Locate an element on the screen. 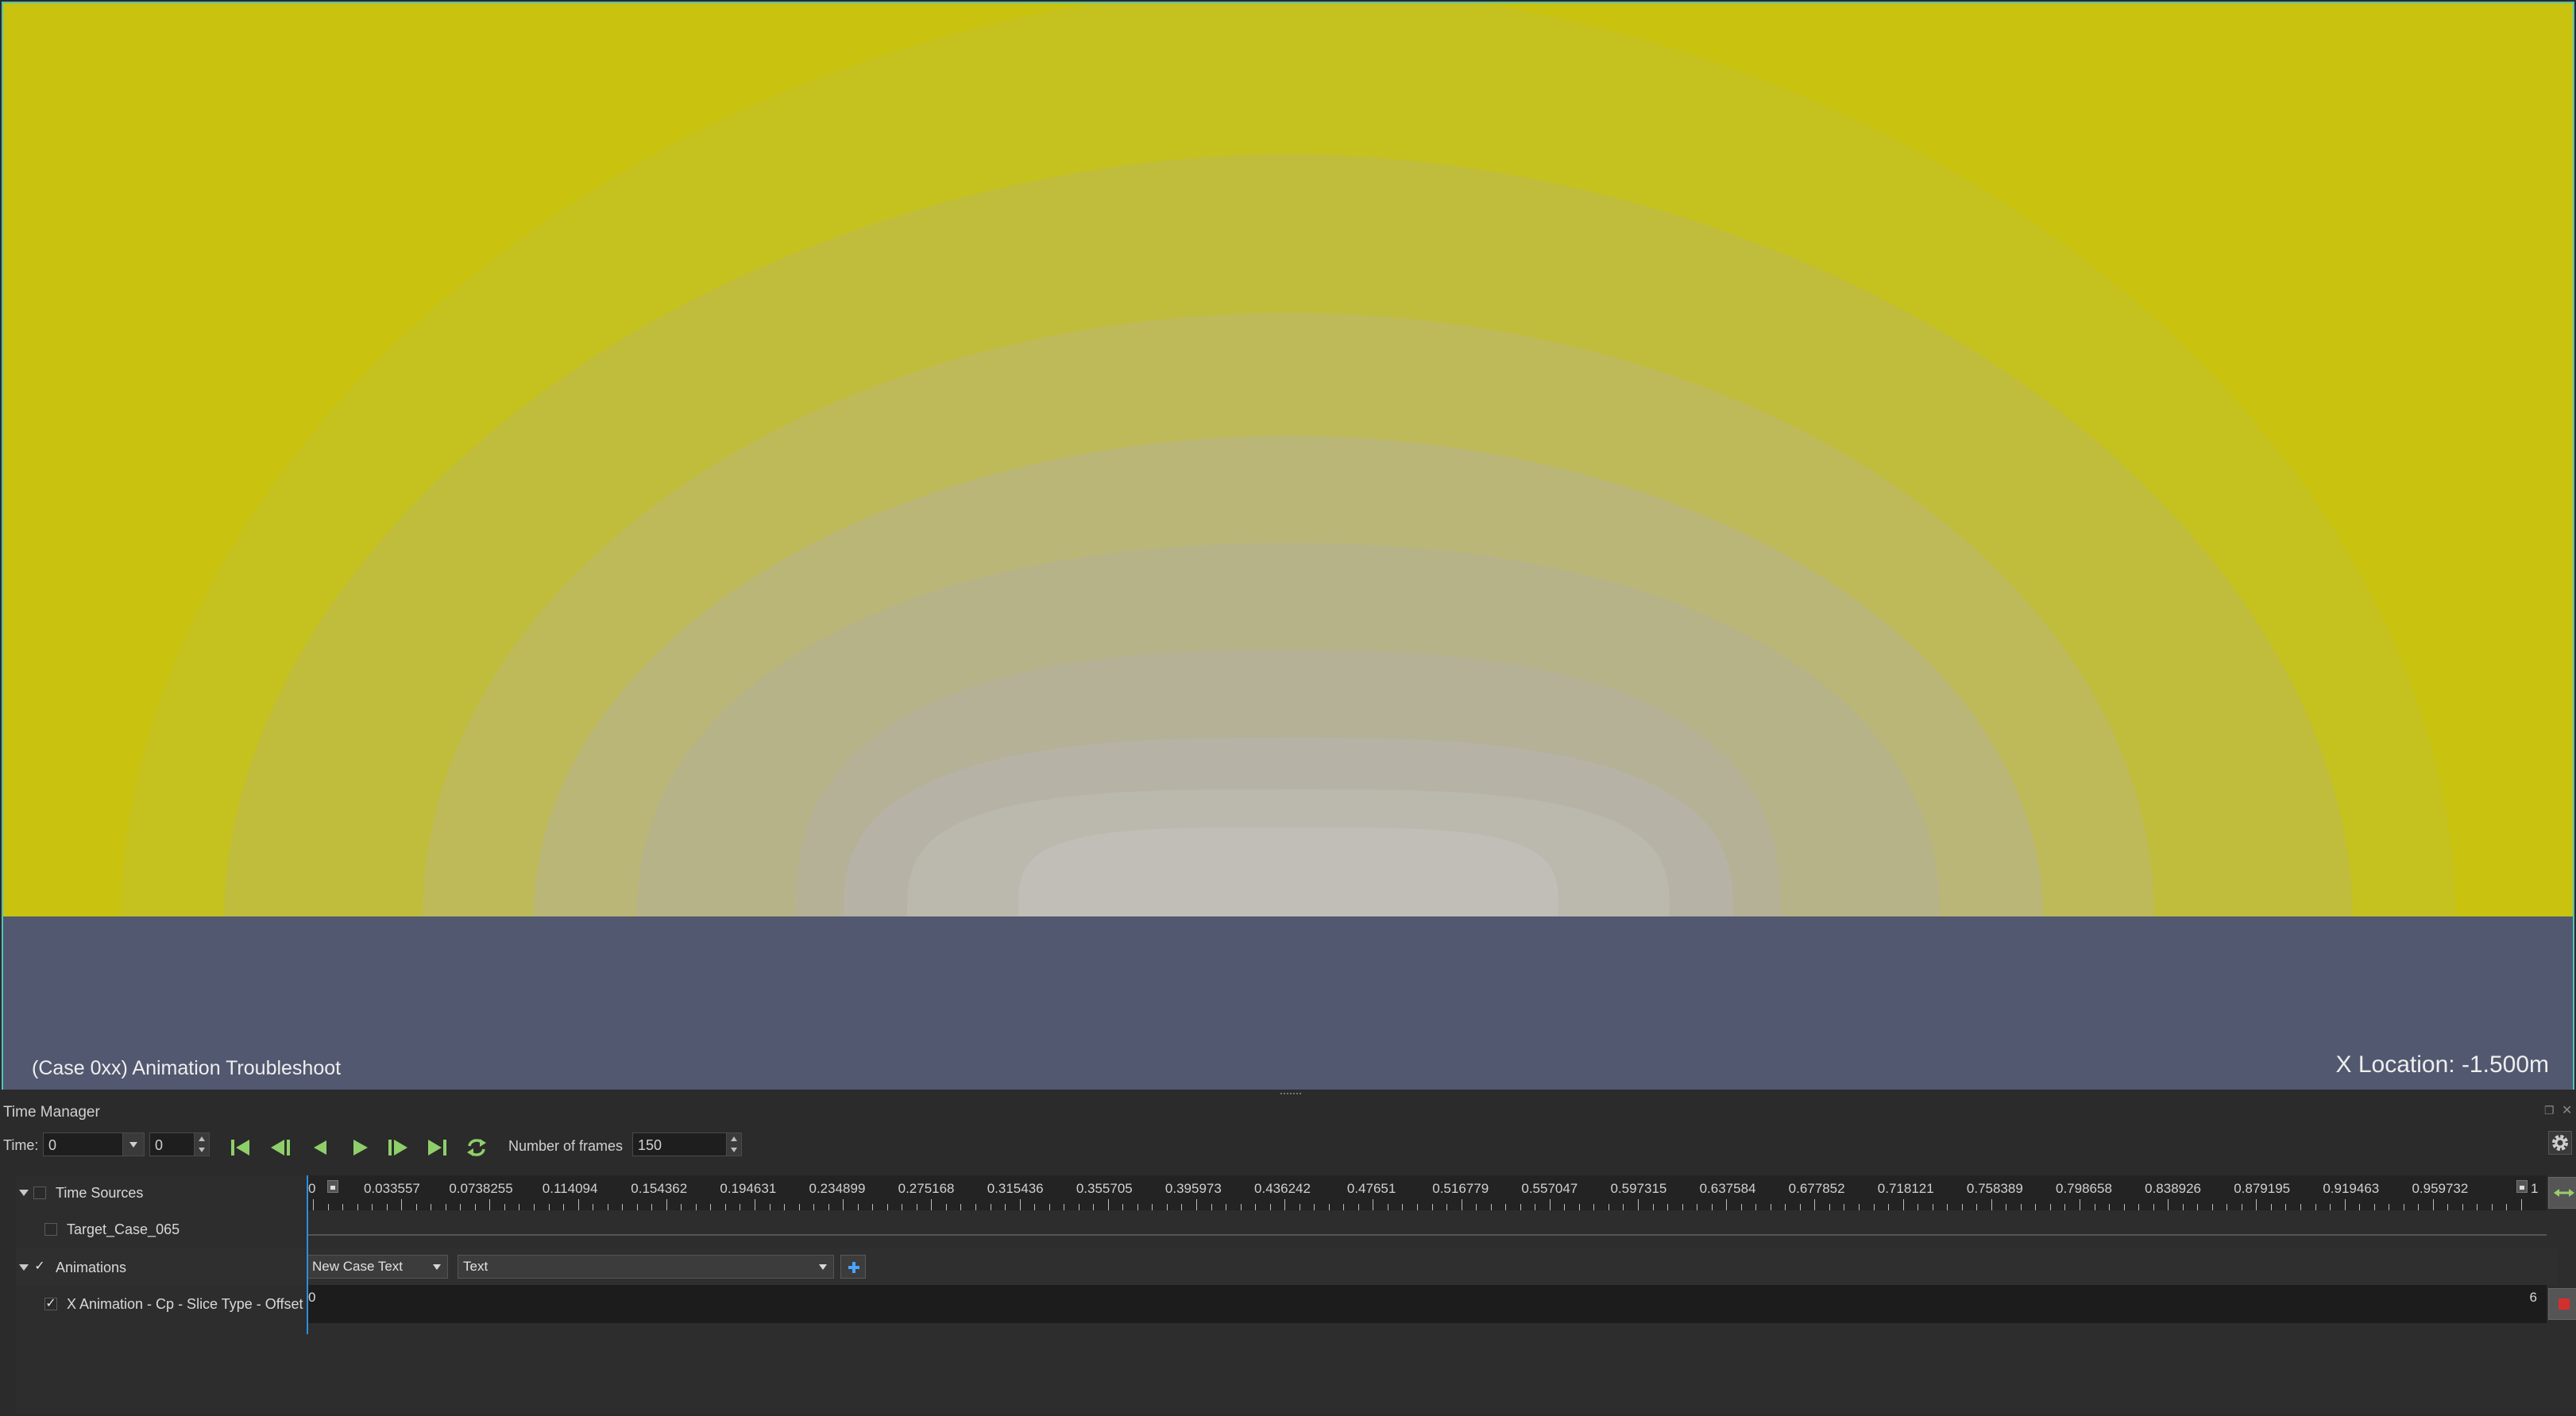 The width and height of the screenshot is (2576, 1416). panel-splitter is located at coordinates (1288, 1094).